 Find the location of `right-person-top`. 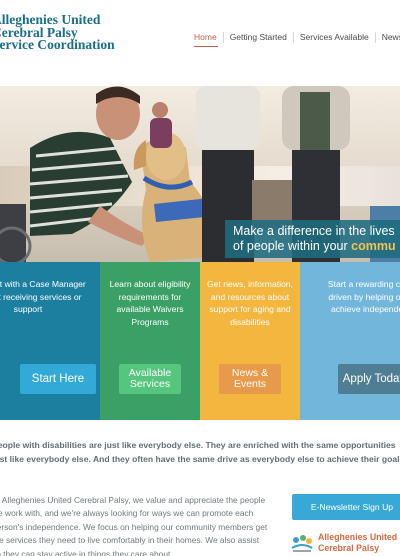

right-person-top is located at coordinates (315, 122).